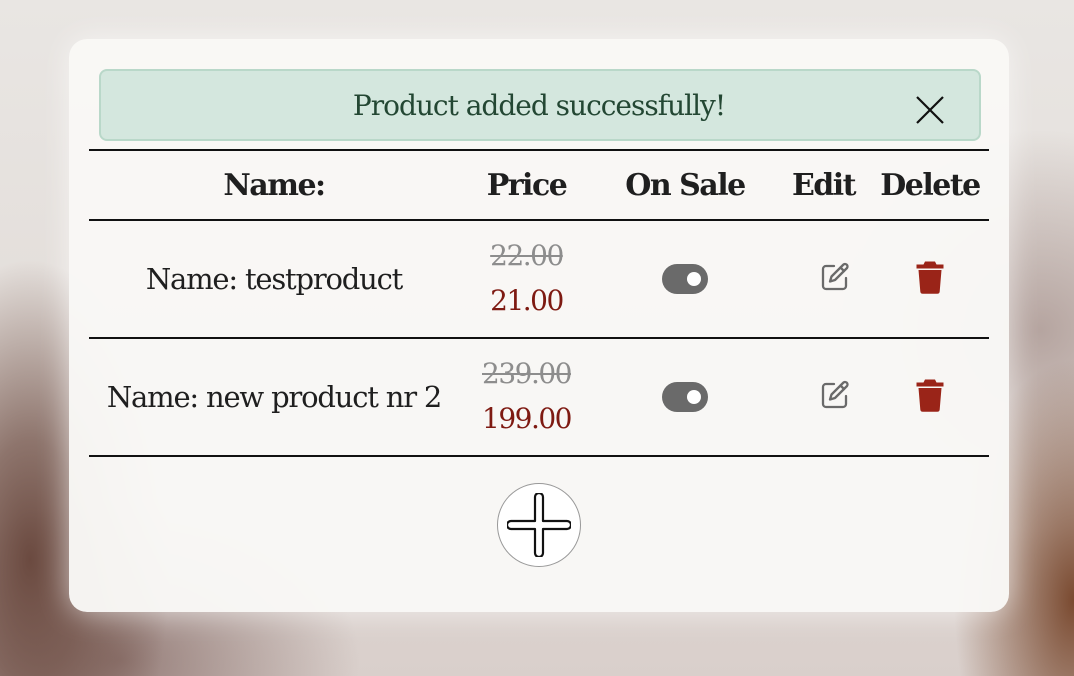 The image size is (1074, 676). What do you see at coordinates (527, 373) in the screenshot?
I see `original-price: 239.00` at bounding box center [527, 373].